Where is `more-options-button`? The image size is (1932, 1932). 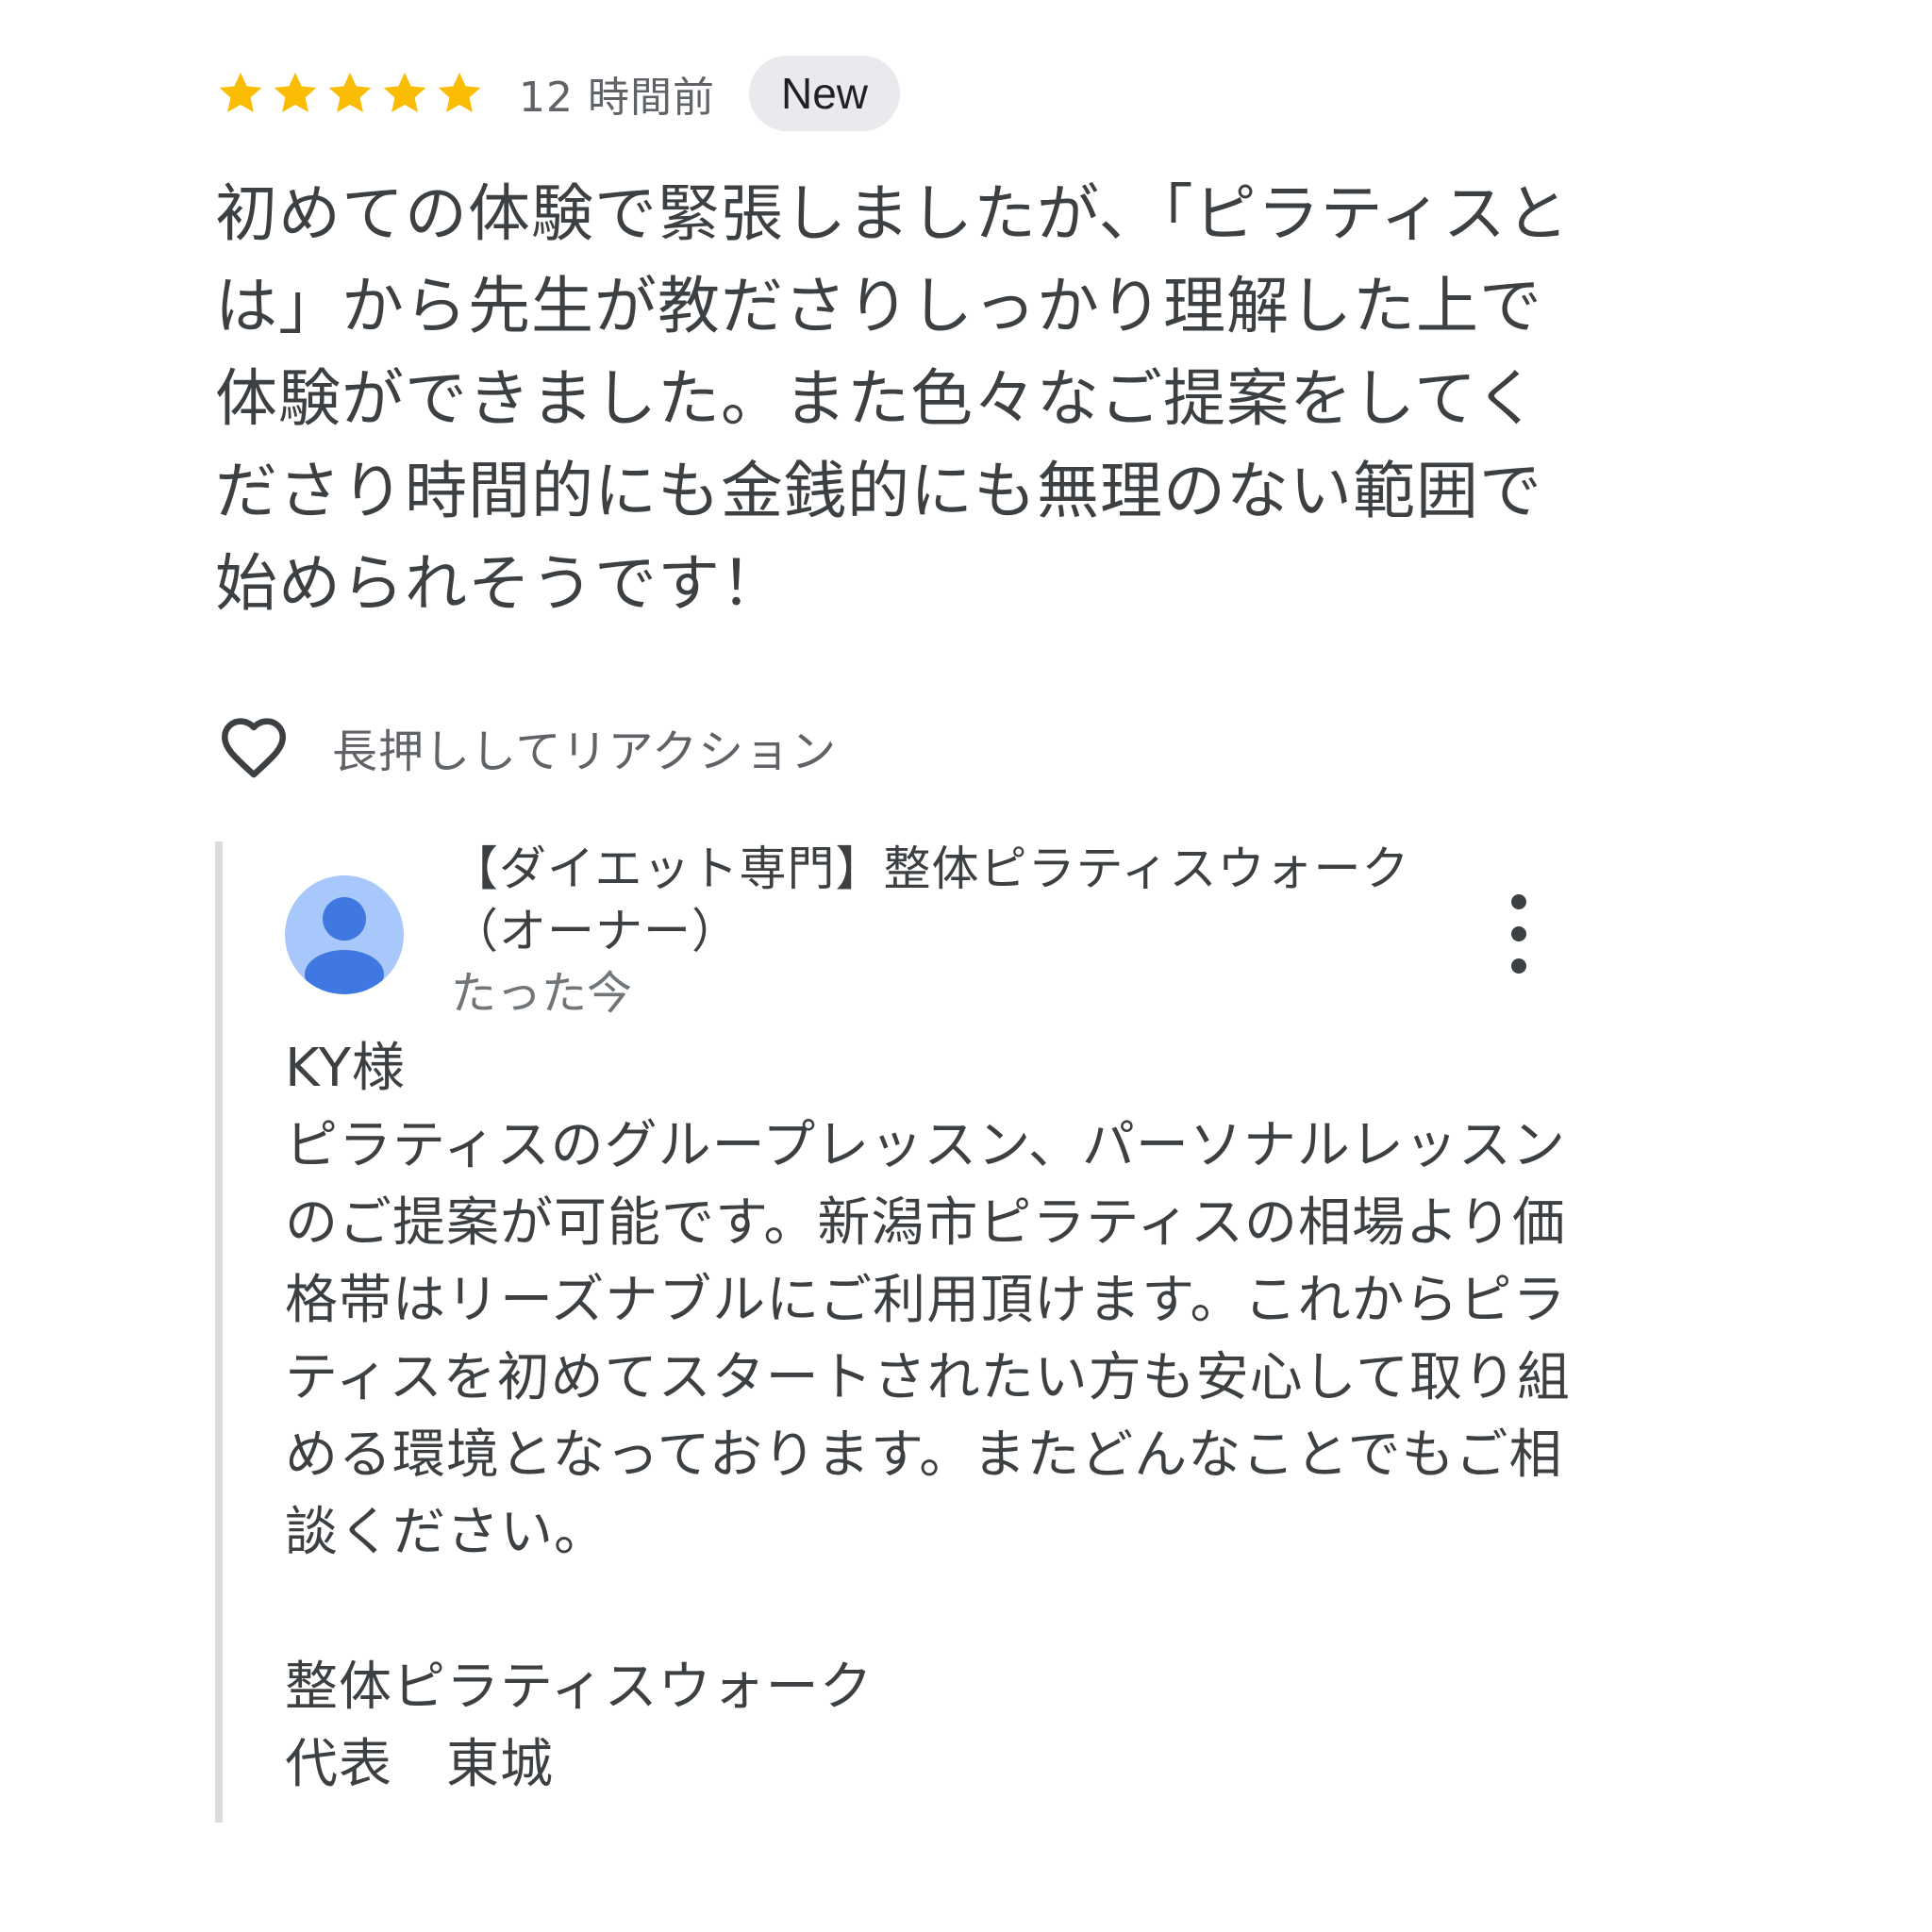
more-options-button is located at coordinates (1519, 934).